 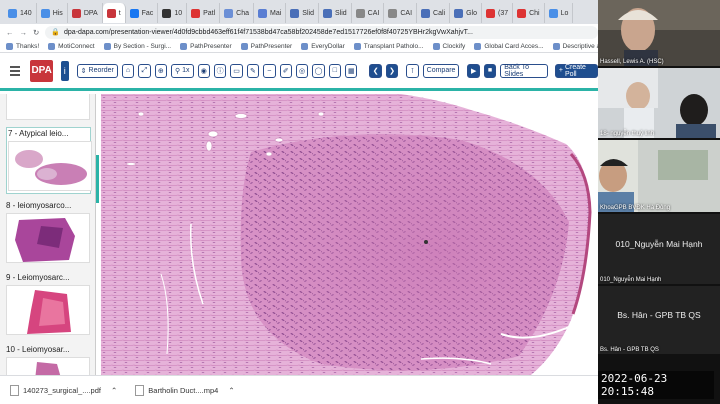 I want to click on participant-tile-2: 18- nguyễn thuỷ linh, so click(x=659, y=103).